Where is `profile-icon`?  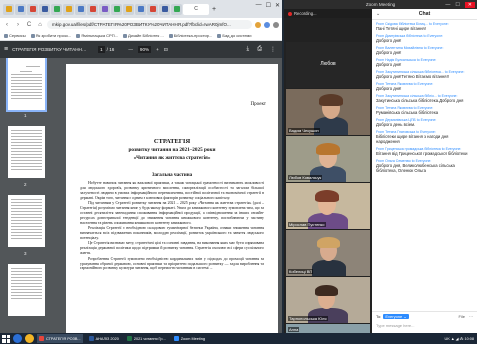 profile-icon is located at coordinates (276, 24).